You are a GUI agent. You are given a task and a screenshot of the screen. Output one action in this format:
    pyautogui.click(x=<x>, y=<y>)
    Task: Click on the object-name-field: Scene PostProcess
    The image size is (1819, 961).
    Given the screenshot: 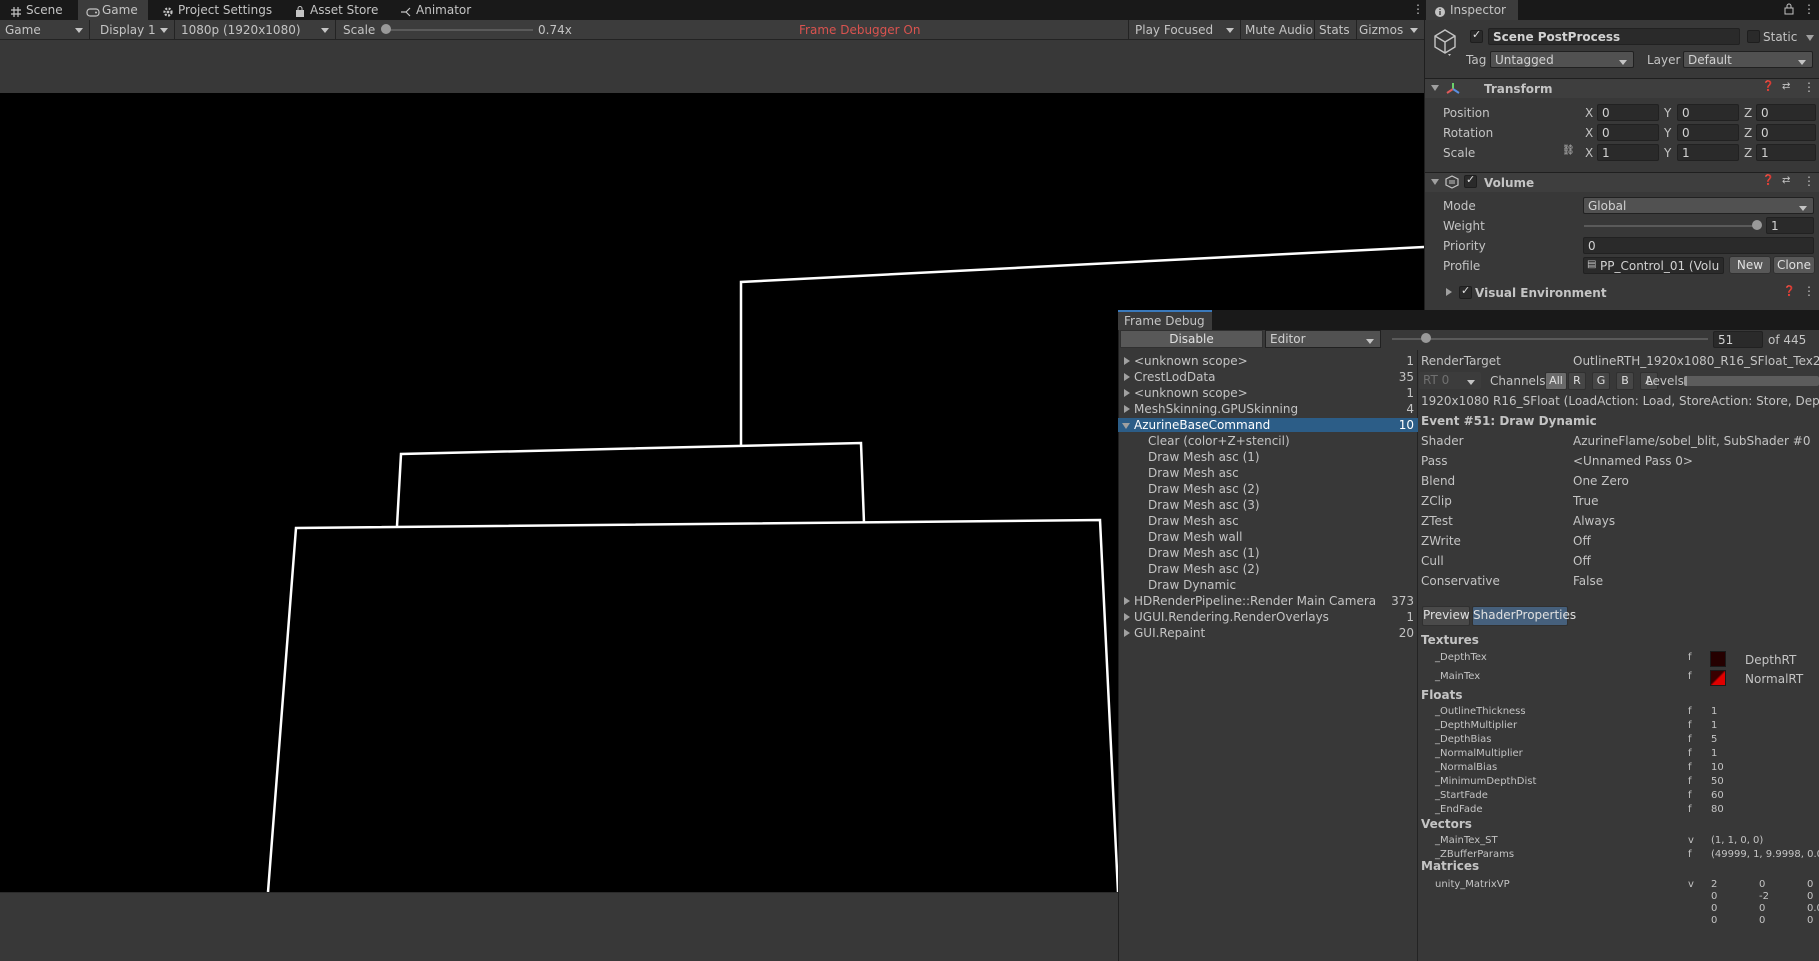 What is the action you would take?
    pyautogui.click(x=1614, y=36)
    